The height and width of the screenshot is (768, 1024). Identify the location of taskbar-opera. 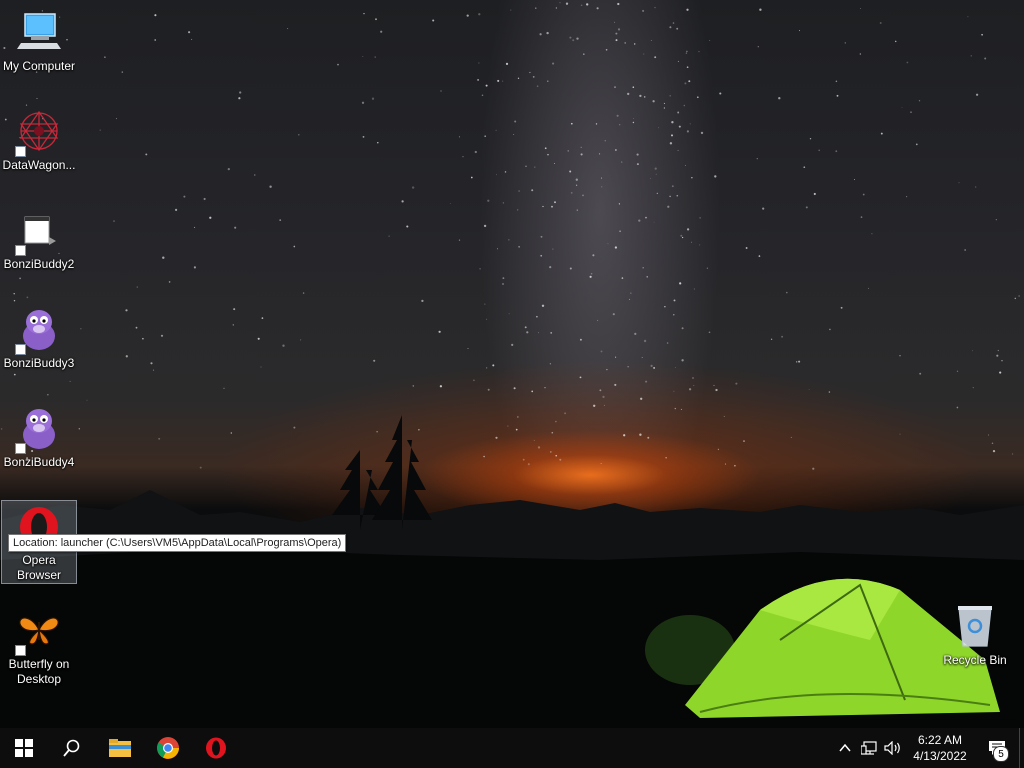
(216, 748).